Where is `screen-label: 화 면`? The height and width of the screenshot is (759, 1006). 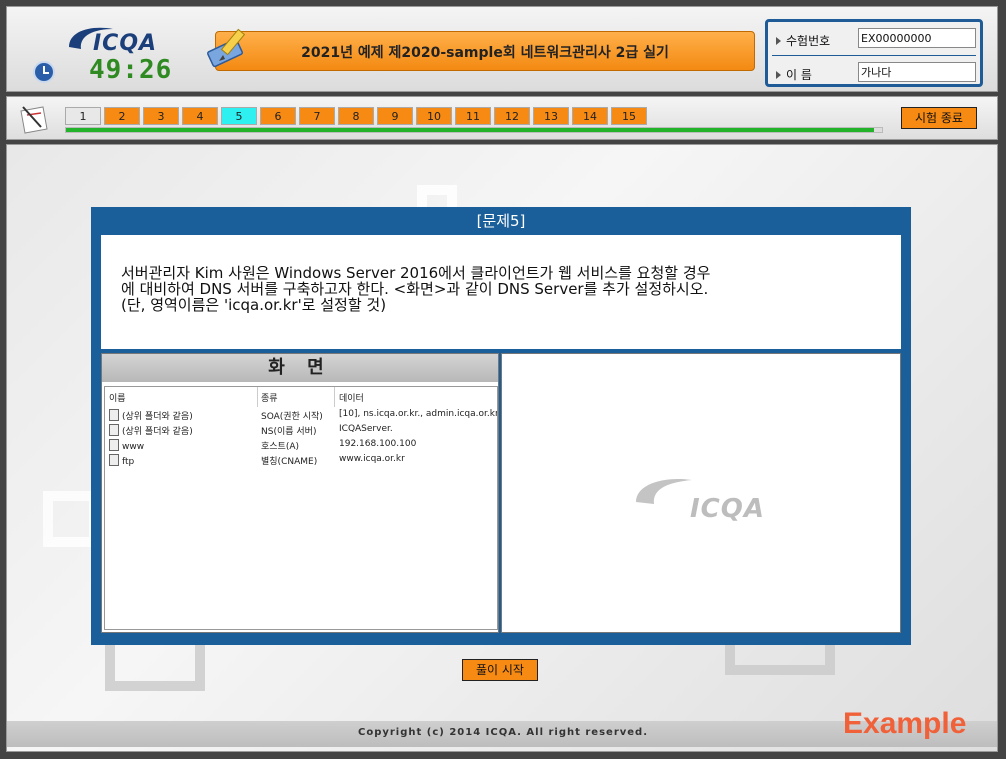
screen-label: 화 면 is located at coordinates (300, 368).